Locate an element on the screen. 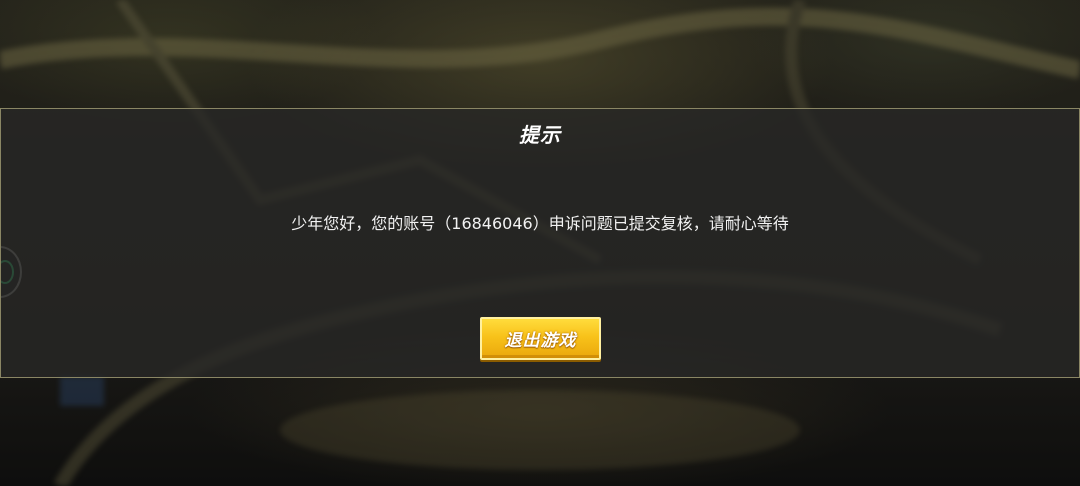 This screenshot has width=1080, height=486. dialog-message: 少年您好，您的账号（16846046）申诉问题已提交复核，请耐心等待 is located at coordinates (540, 223).